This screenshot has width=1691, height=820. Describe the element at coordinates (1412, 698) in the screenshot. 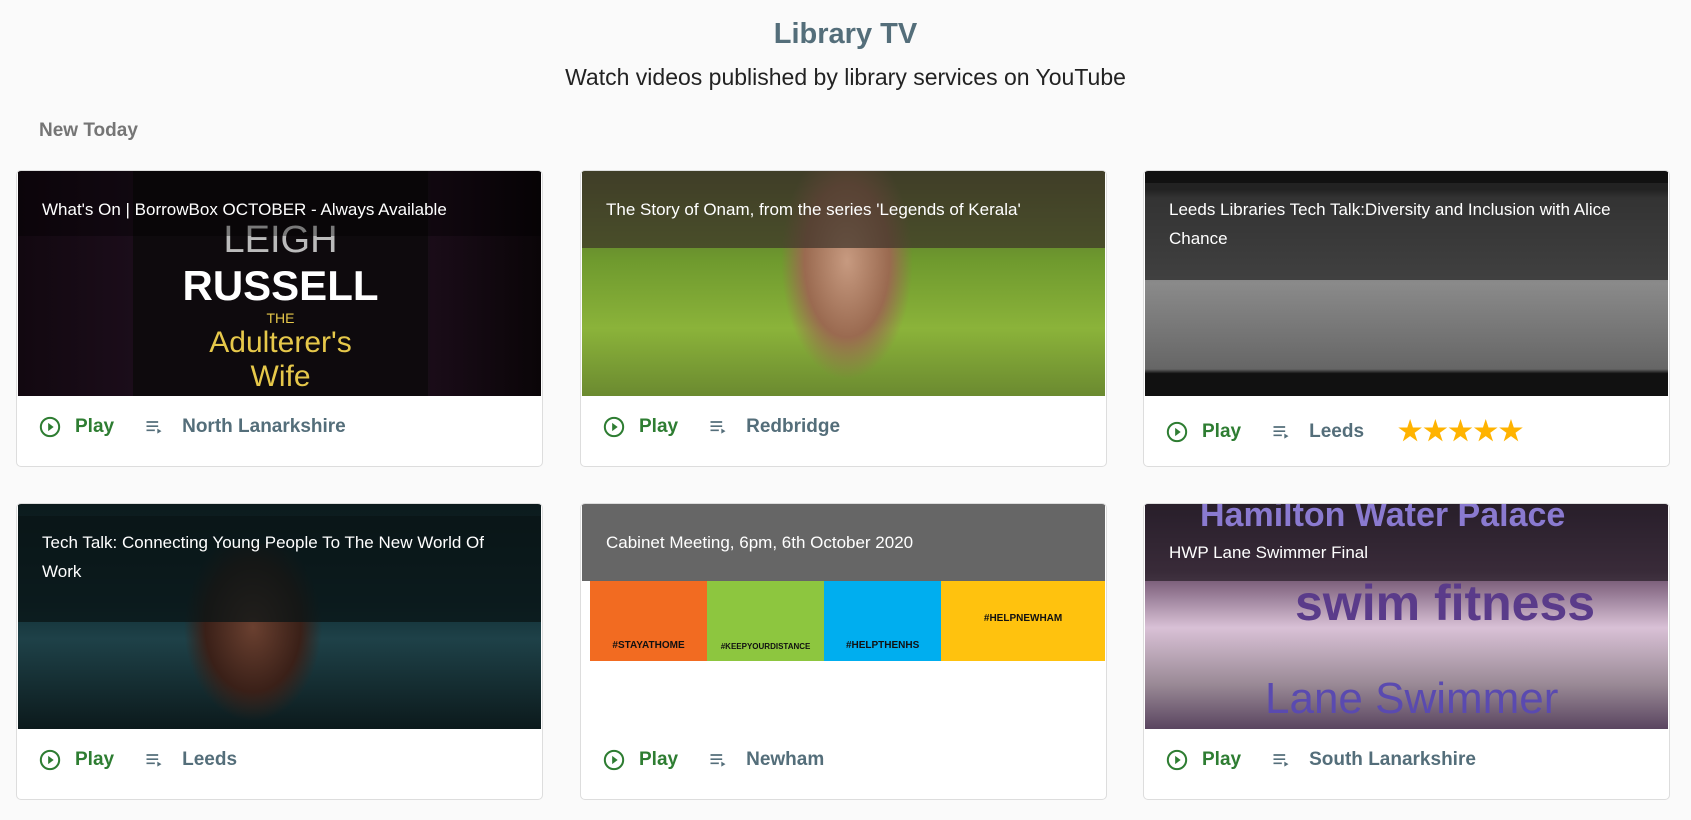

I see `thumb-text: Lane Swimmer` at that location.